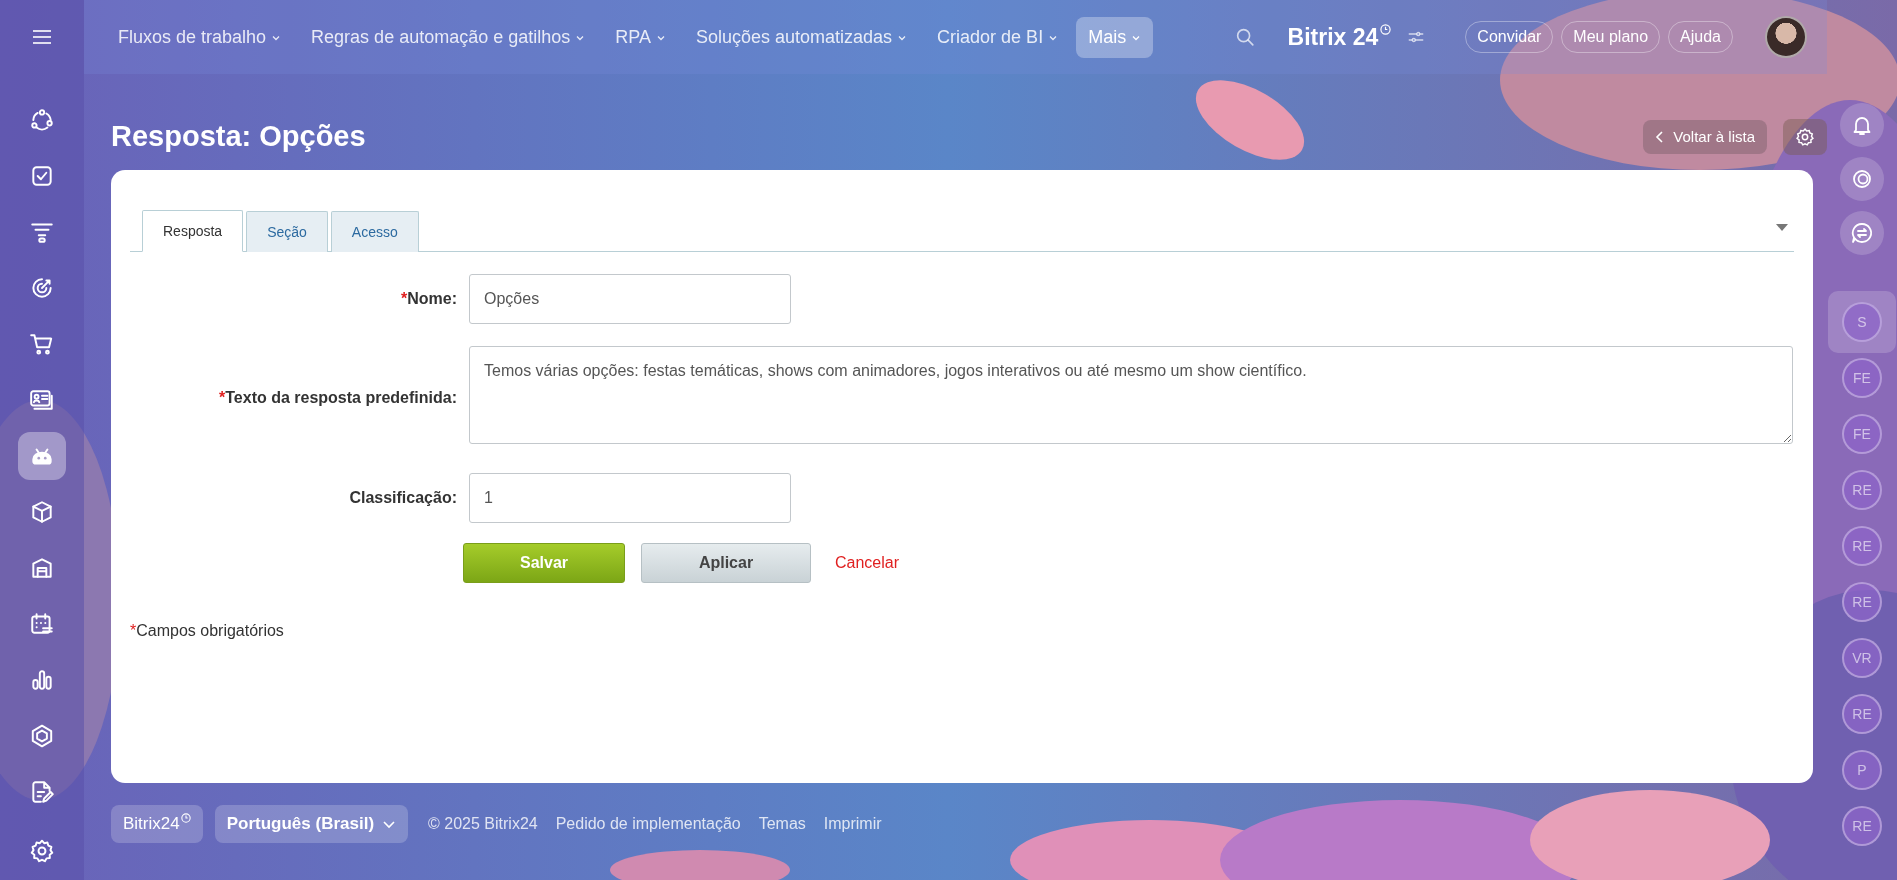 This screenshot has height=880, width=1897. I want to click on field-label: Classificação:, so click(402, 497).